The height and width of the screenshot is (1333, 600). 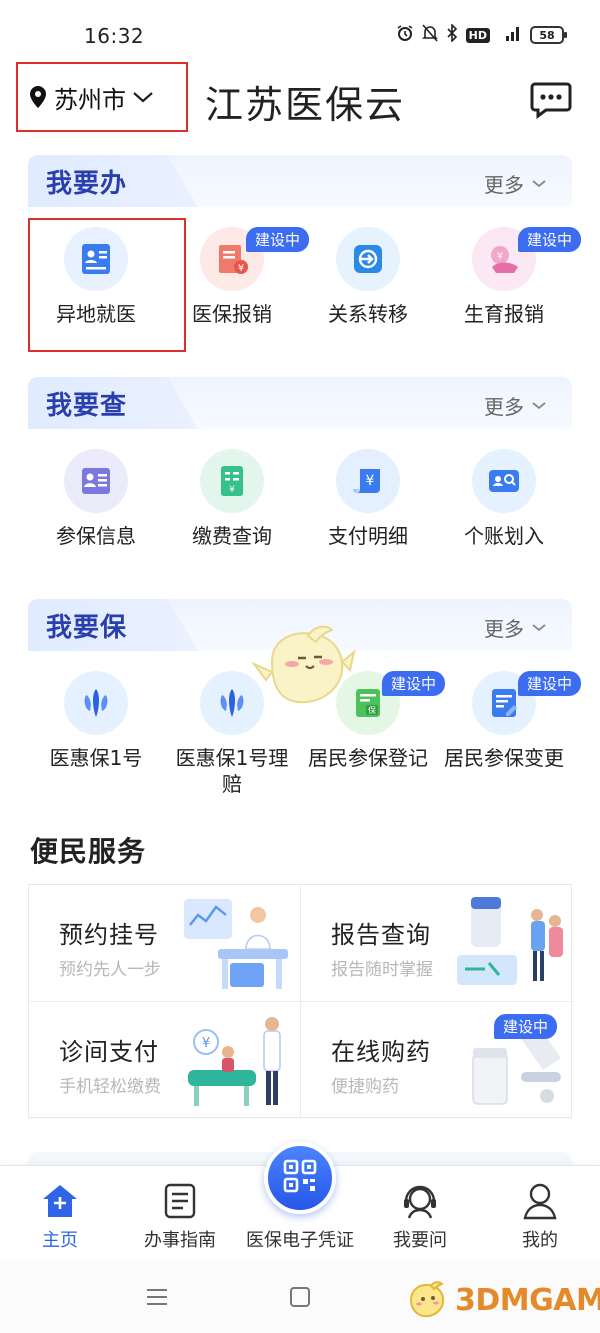 I want to click on account-search-icon, so click(x=504, y=481).